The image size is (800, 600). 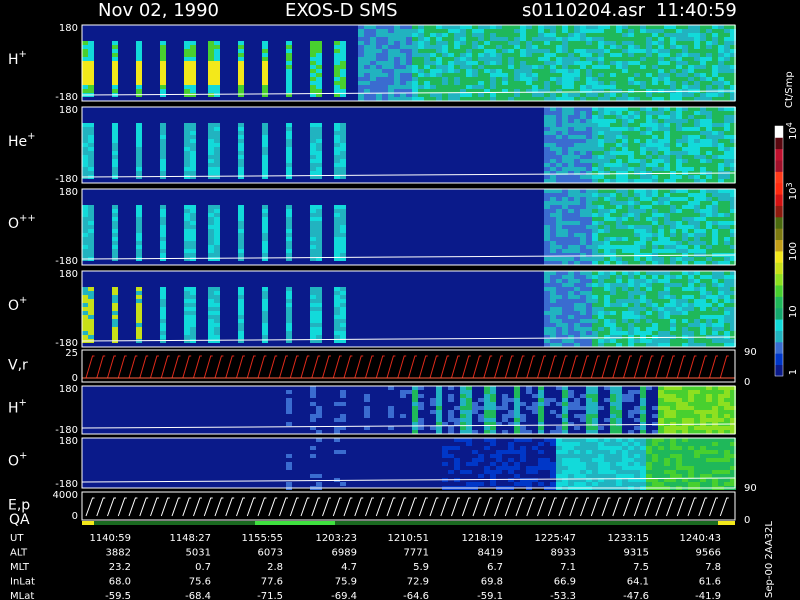 I want to click on panel-ytick-top: 180, so click(x=68, y=441).